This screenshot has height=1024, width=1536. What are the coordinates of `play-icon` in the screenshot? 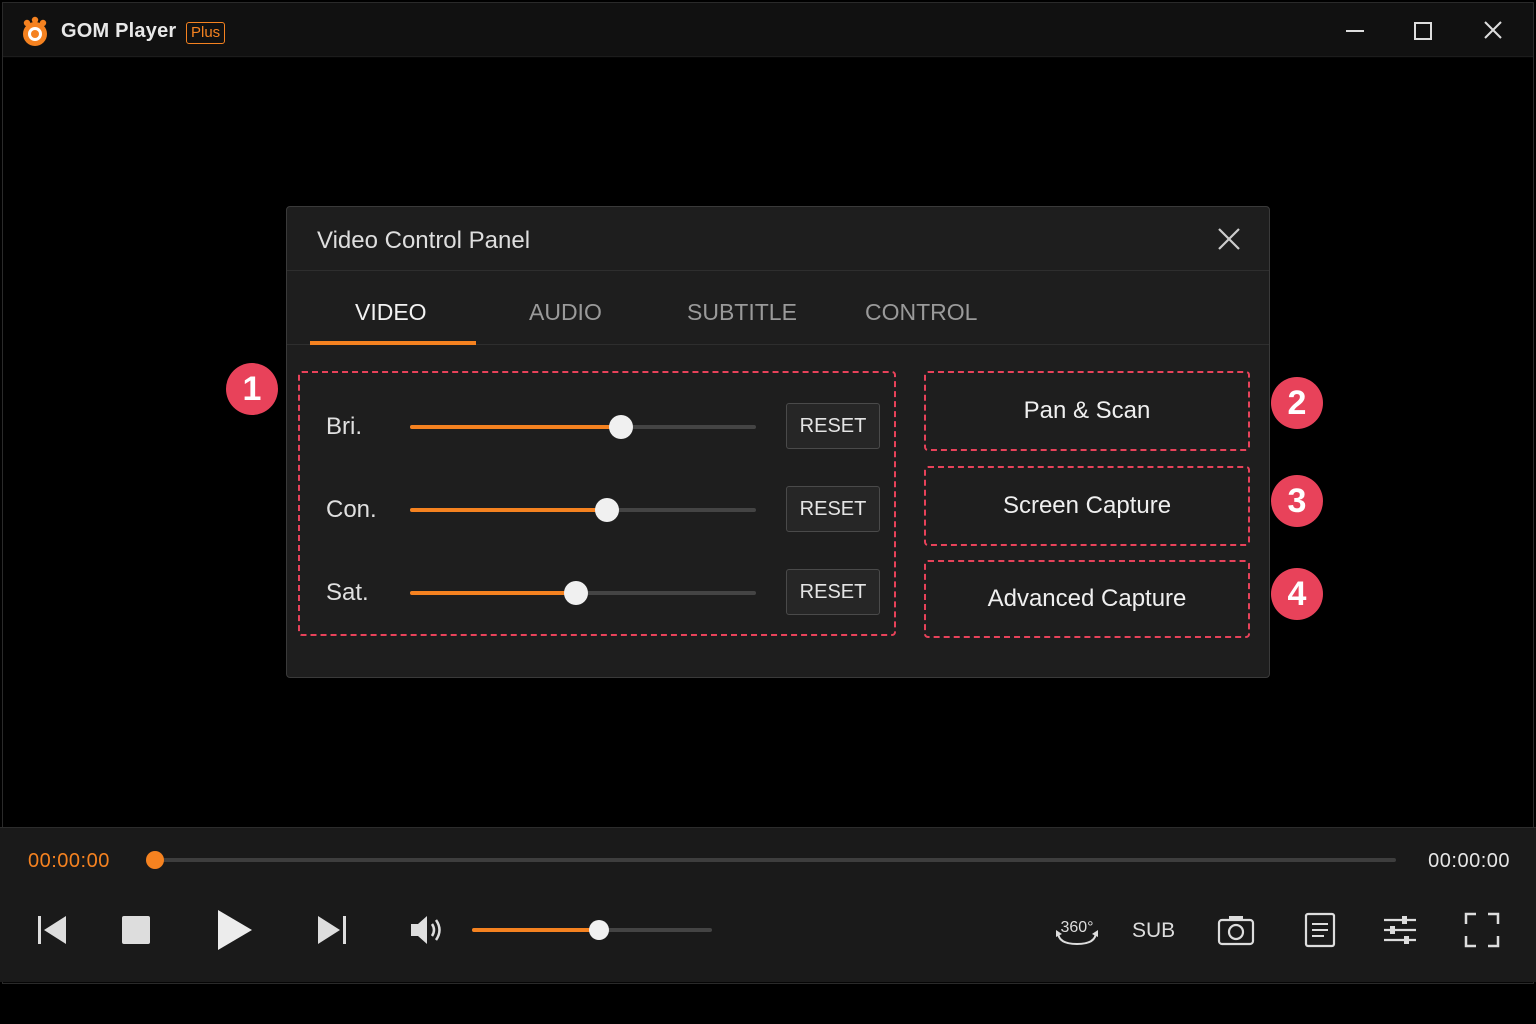 It's located at (235, 930).